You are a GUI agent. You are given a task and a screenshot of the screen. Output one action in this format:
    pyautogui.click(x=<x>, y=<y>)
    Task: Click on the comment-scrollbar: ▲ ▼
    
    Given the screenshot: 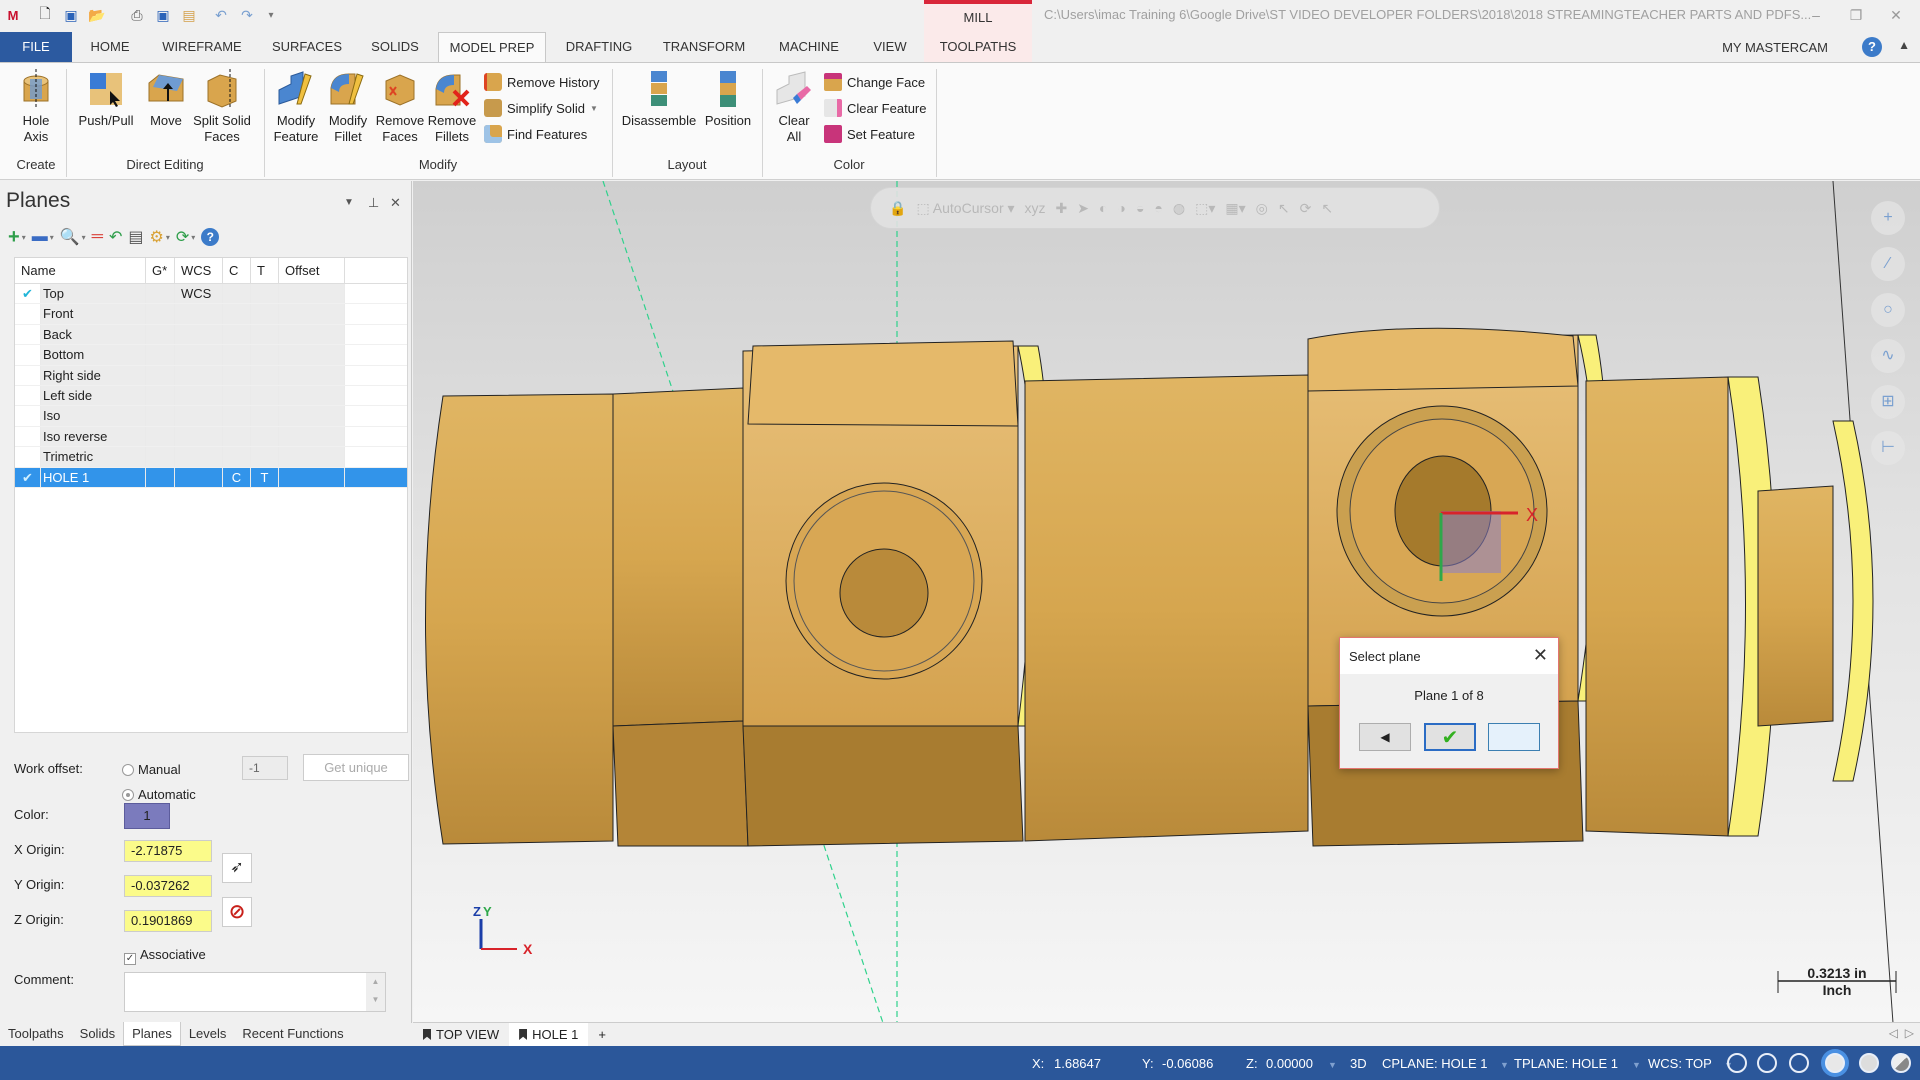 What is the action you would take?
    pyautogui.click(x=375, y=992)
    